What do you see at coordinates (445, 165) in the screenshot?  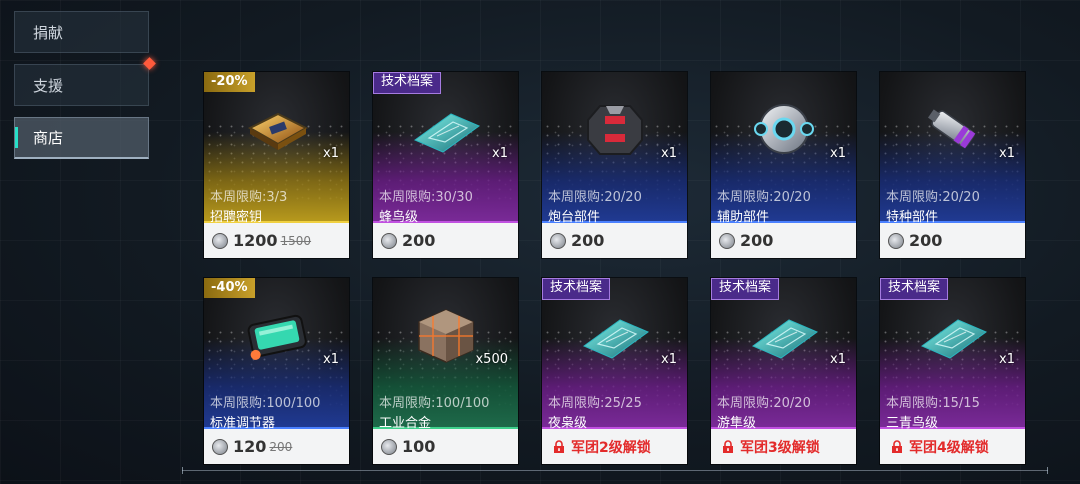 I see `shop-item-card: 技术档案 x1 本周限购:30/30 蜂鸟级 200` at bounding box center [445, 165].